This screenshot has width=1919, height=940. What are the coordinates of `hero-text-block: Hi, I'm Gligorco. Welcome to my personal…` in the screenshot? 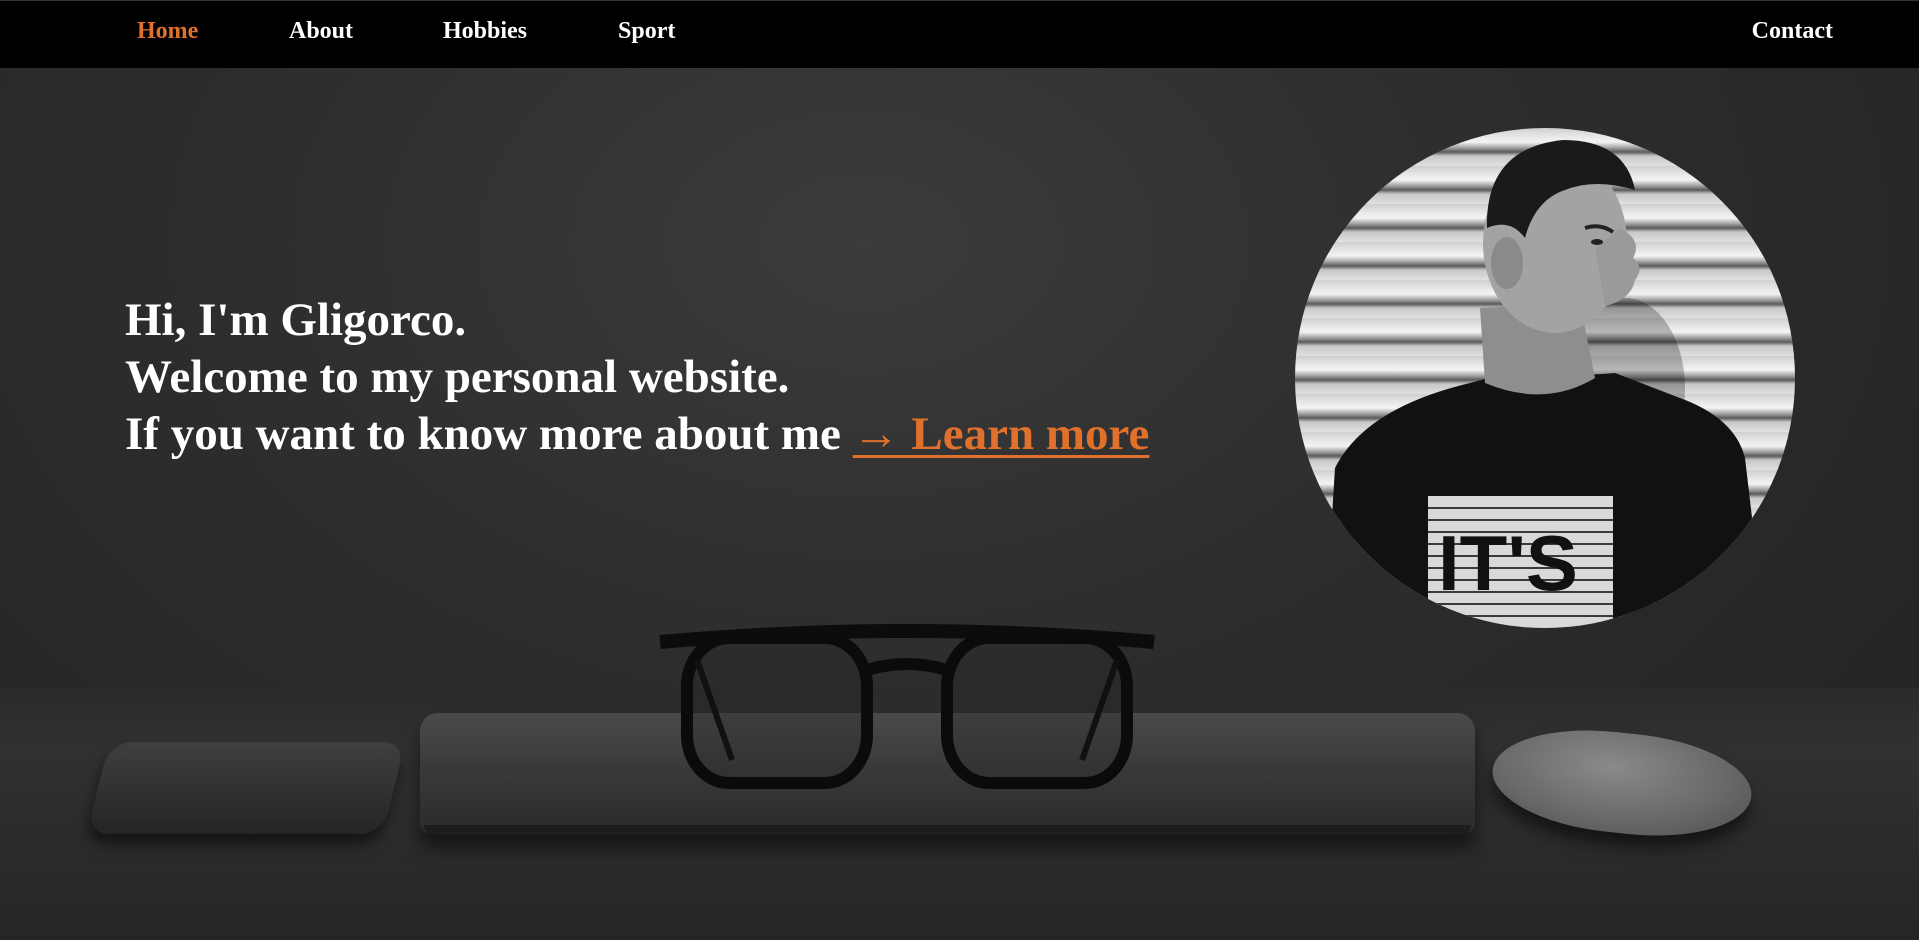 It's located at (637, 377).